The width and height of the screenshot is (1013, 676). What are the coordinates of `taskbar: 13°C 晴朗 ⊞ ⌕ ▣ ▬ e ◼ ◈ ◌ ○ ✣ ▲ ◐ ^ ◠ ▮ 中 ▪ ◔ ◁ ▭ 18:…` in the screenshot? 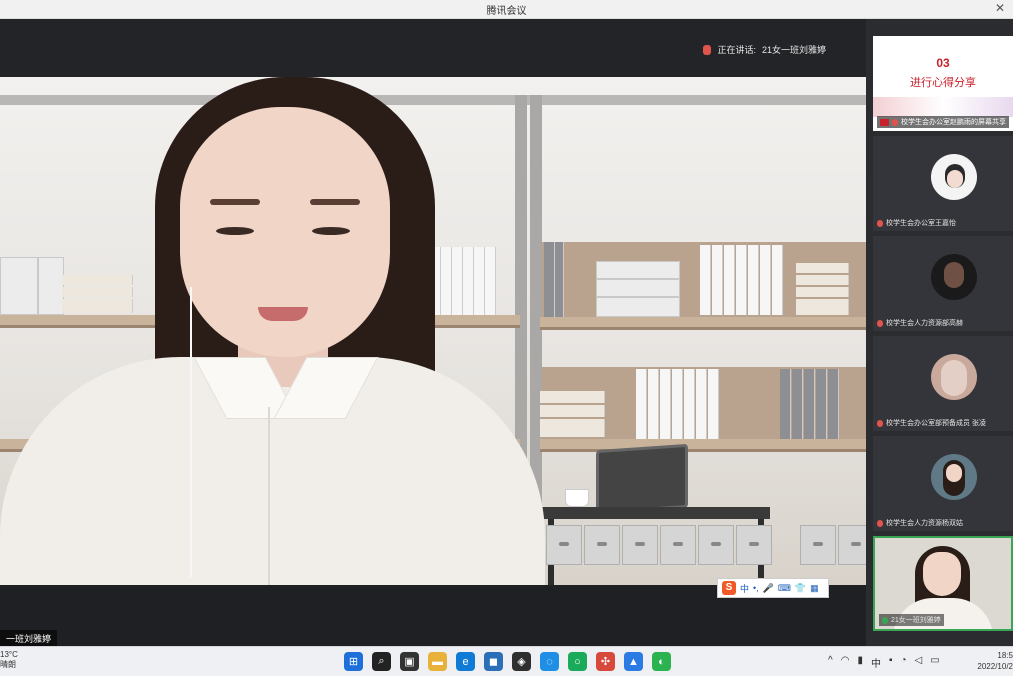 It's located at (506, 661).